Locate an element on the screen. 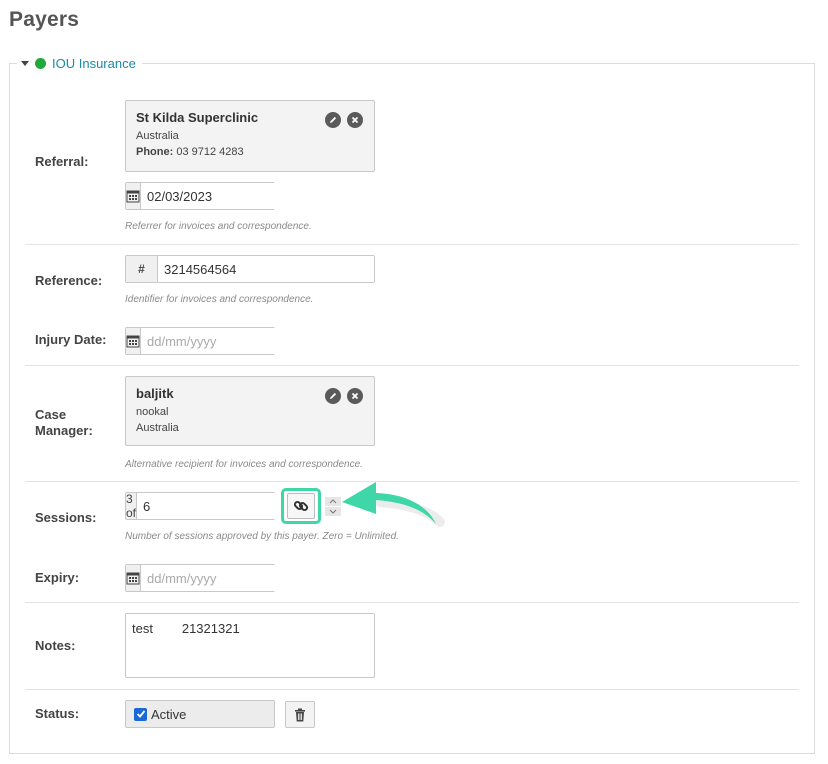 The height and width of the screenshot is (764, 828). sessions-prefix: 3 of is located at coordinates (131, 506).